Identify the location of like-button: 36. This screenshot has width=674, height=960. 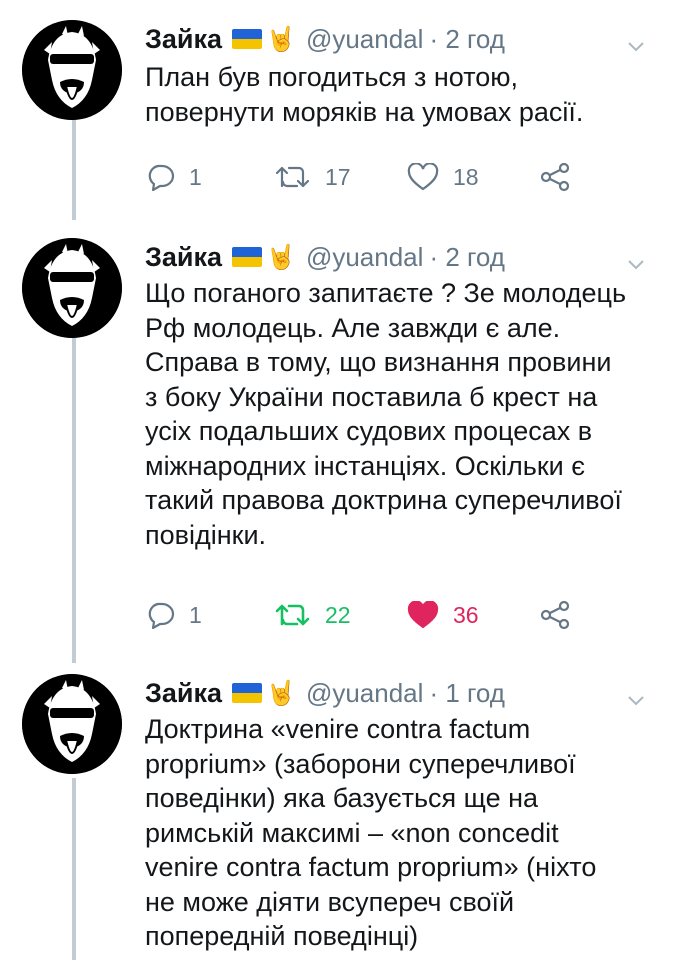
(443, 615).